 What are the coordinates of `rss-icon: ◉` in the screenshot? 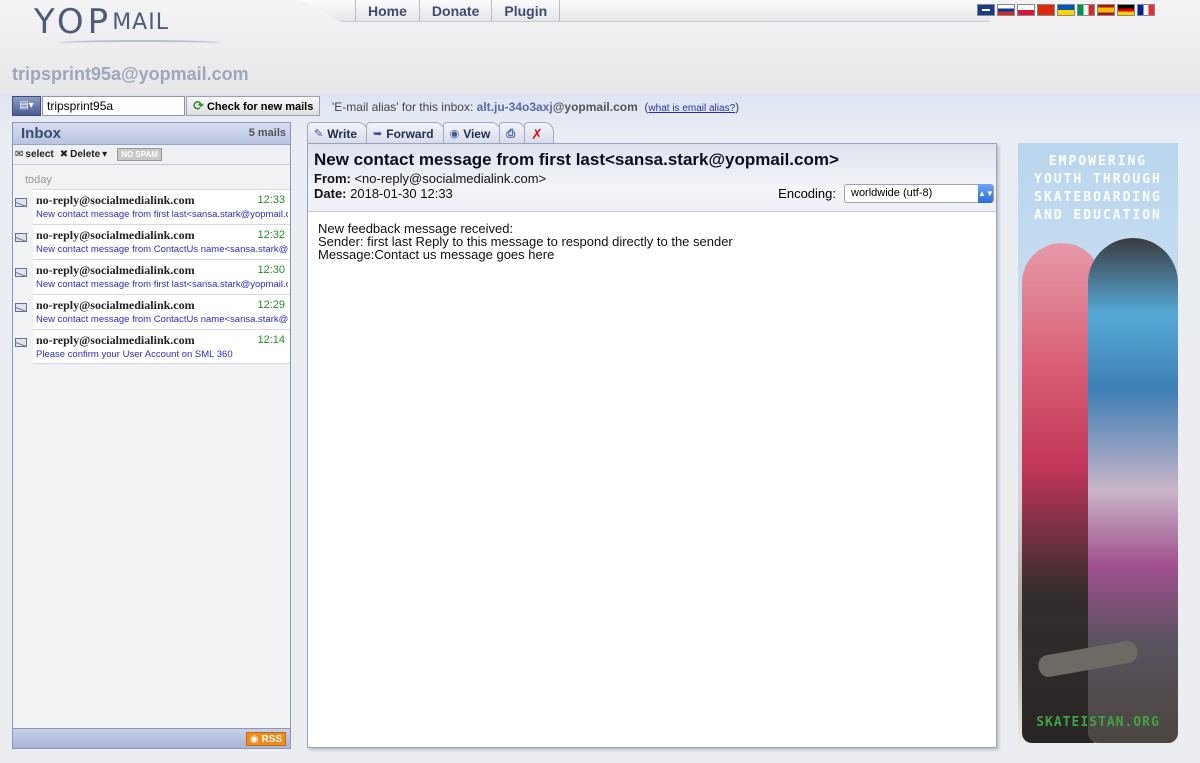 It's located at (254, 739).